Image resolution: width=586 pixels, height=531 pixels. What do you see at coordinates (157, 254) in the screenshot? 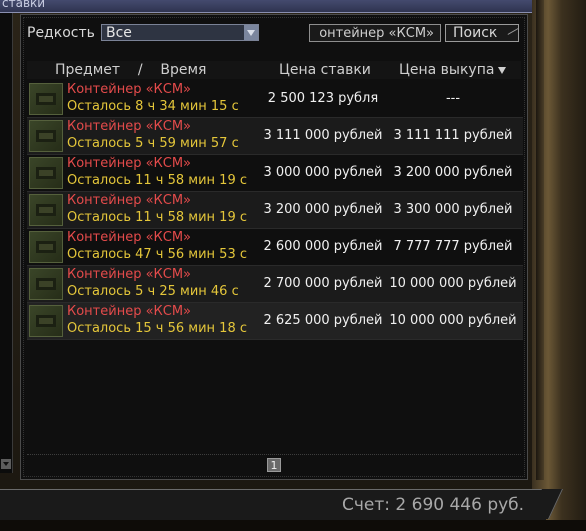
I see `time-left: Осталось 47 ч 56 мин 53 с` at bounding box center [157, 254].